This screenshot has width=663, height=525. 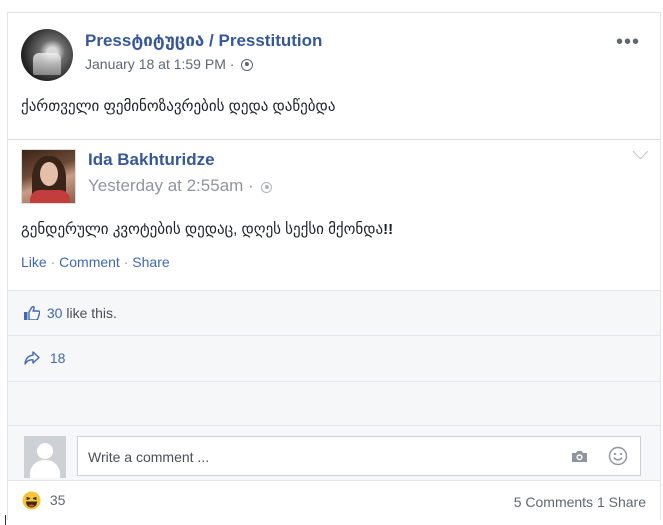 What do you see at coordinates (155, 64) in the screenshot?
I see `post-date-link: January 18 at 1:59 PM` at bounding box center [155, 64].